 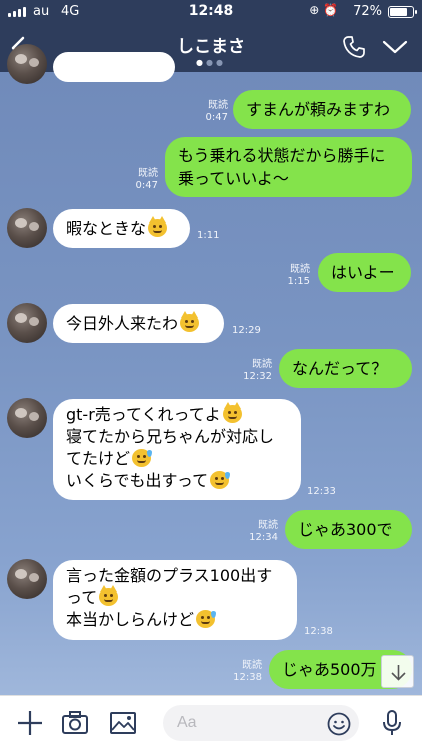 What do you see at coordinates (169, 575) in the screenshot?
I see `message-text: 言った金額のプラス100出す` at bounding box center [169, 575].